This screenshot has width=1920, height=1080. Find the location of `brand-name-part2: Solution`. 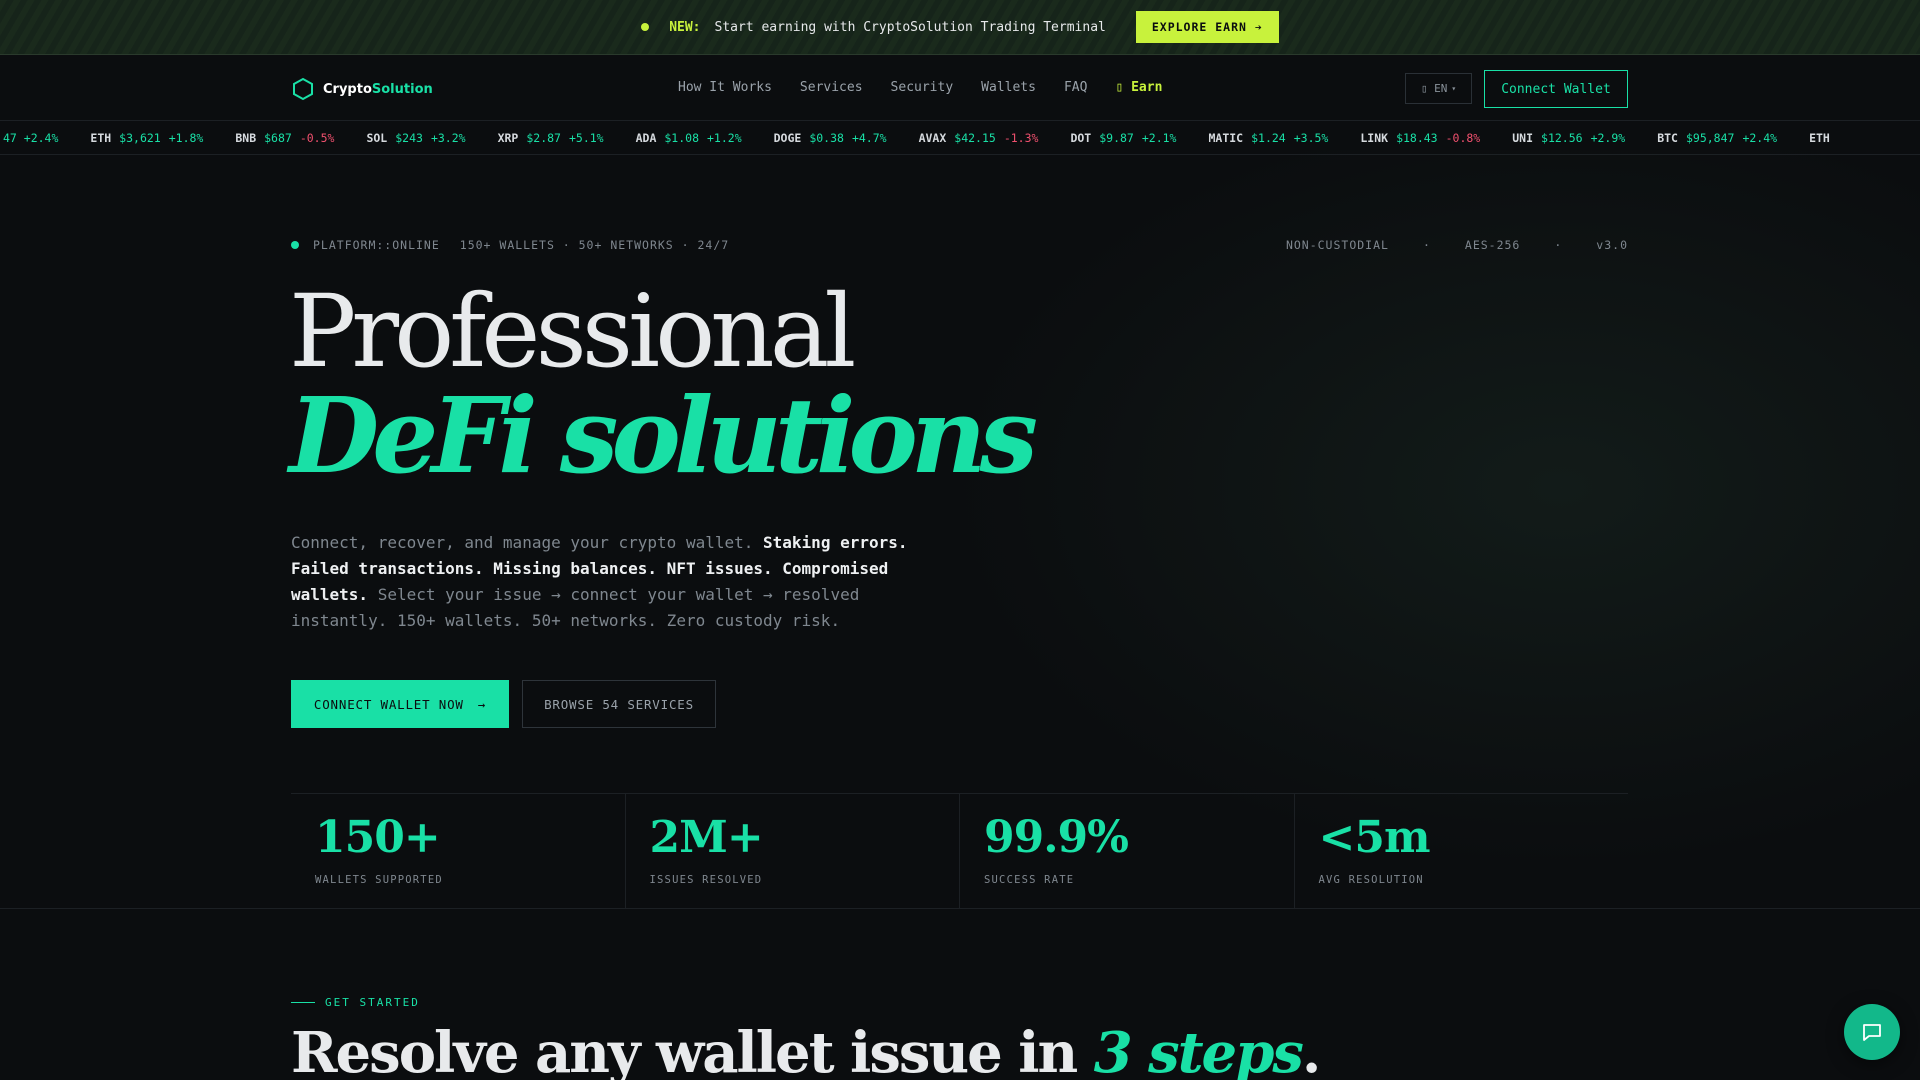

brand-name-part2: Solution is located at coordinates (402, 89).